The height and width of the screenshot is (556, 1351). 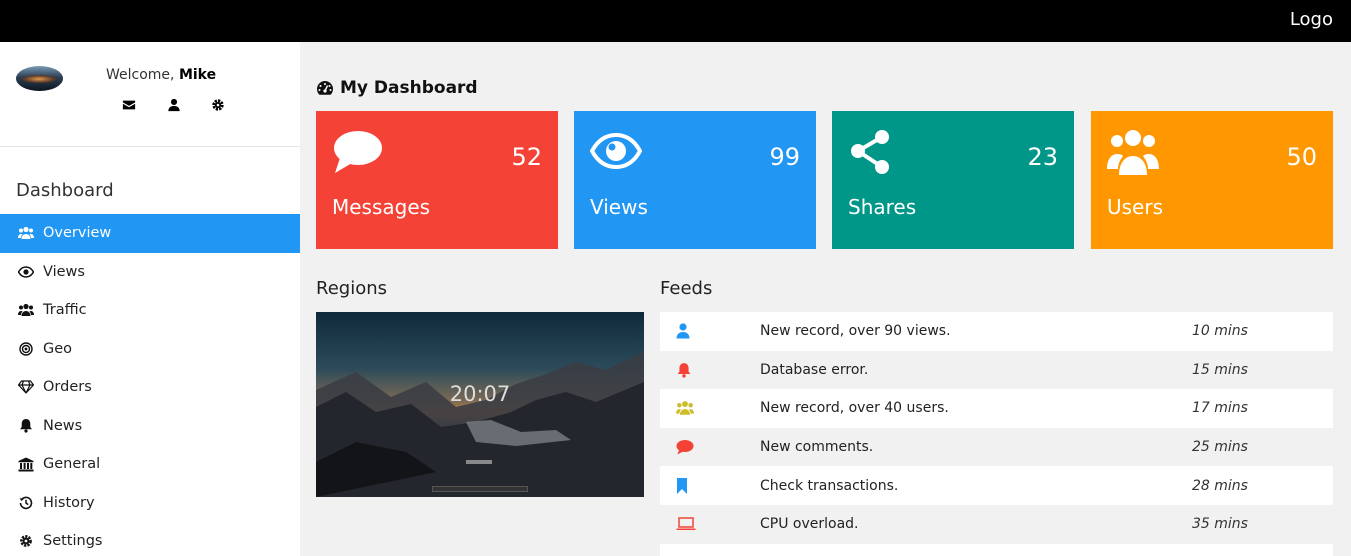 What do you see at coordinates (817, 447) in the screenshot?
I see `feed-text: New comments.` at bounding box center [817, 447].